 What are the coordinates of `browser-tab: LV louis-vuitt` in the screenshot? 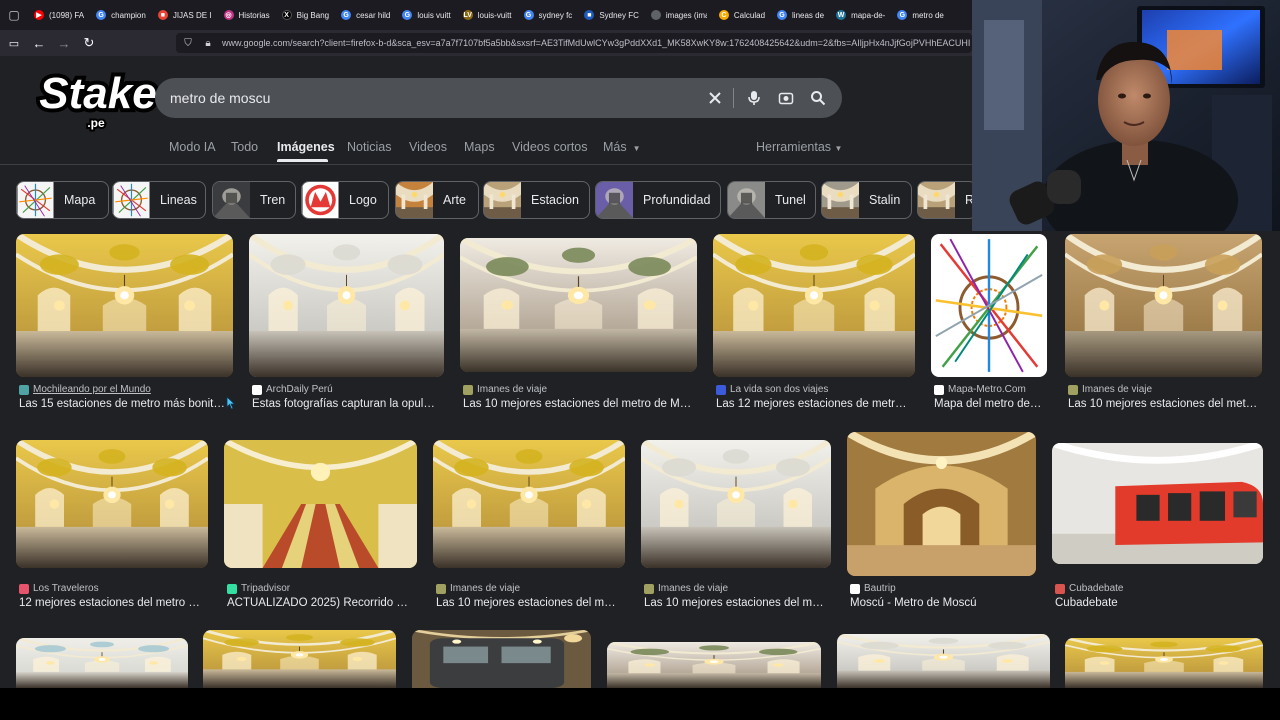 It's located at (487, 15).